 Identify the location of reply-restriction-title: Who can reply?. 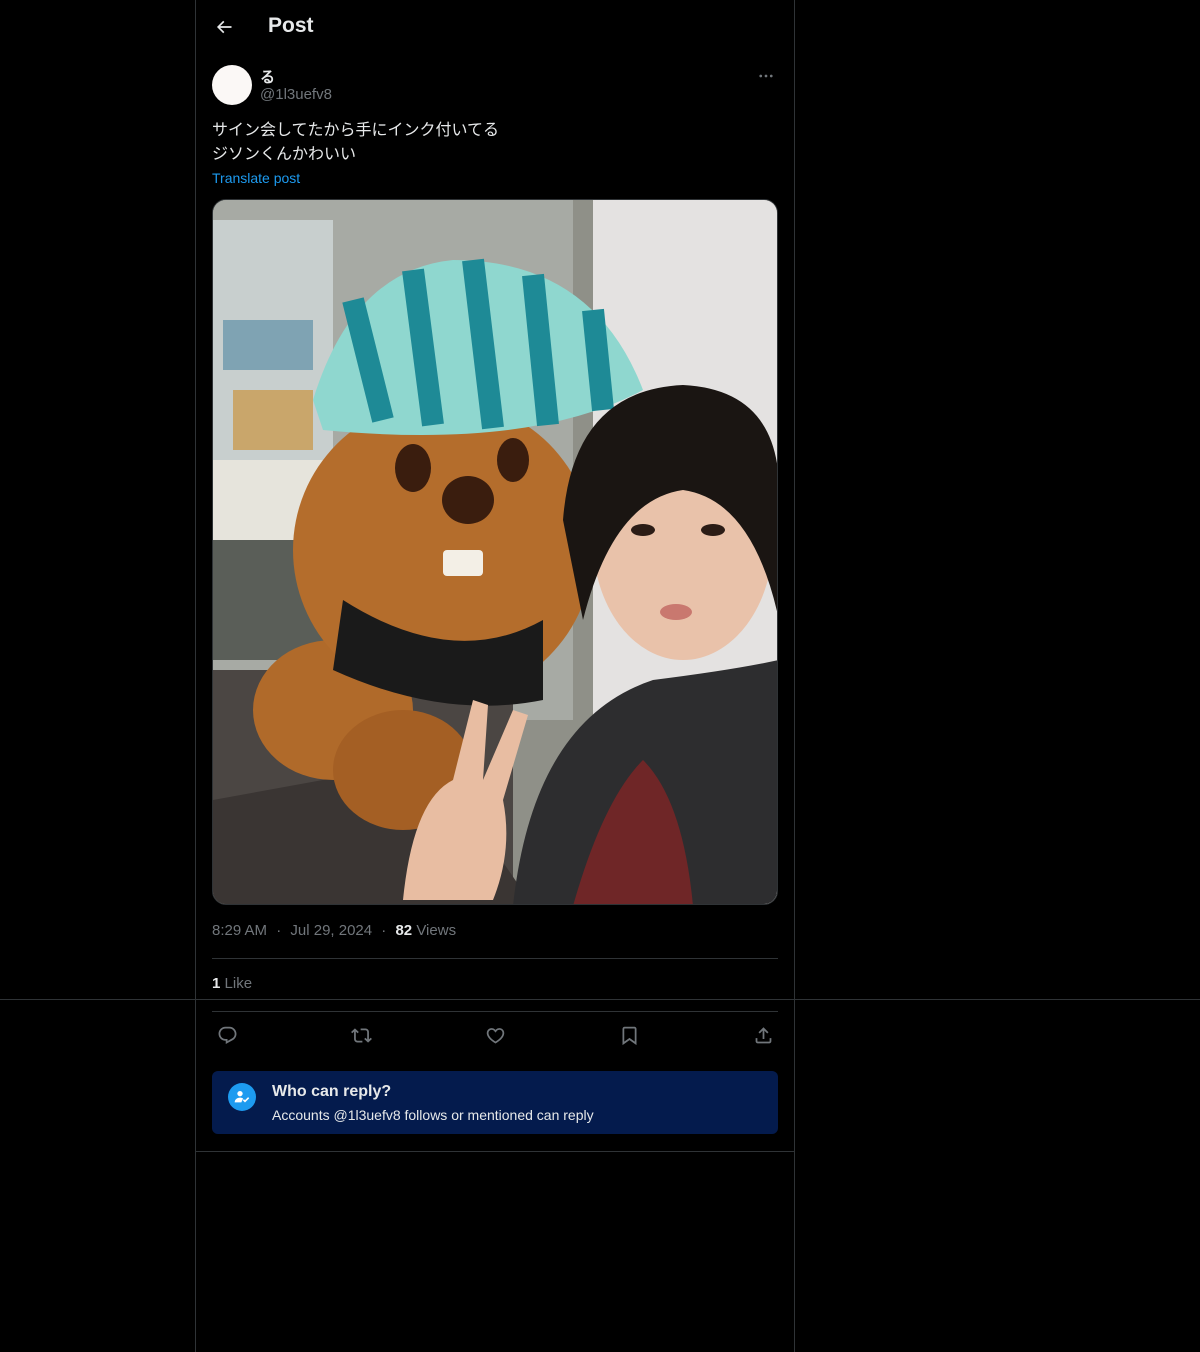
(332, 1091).